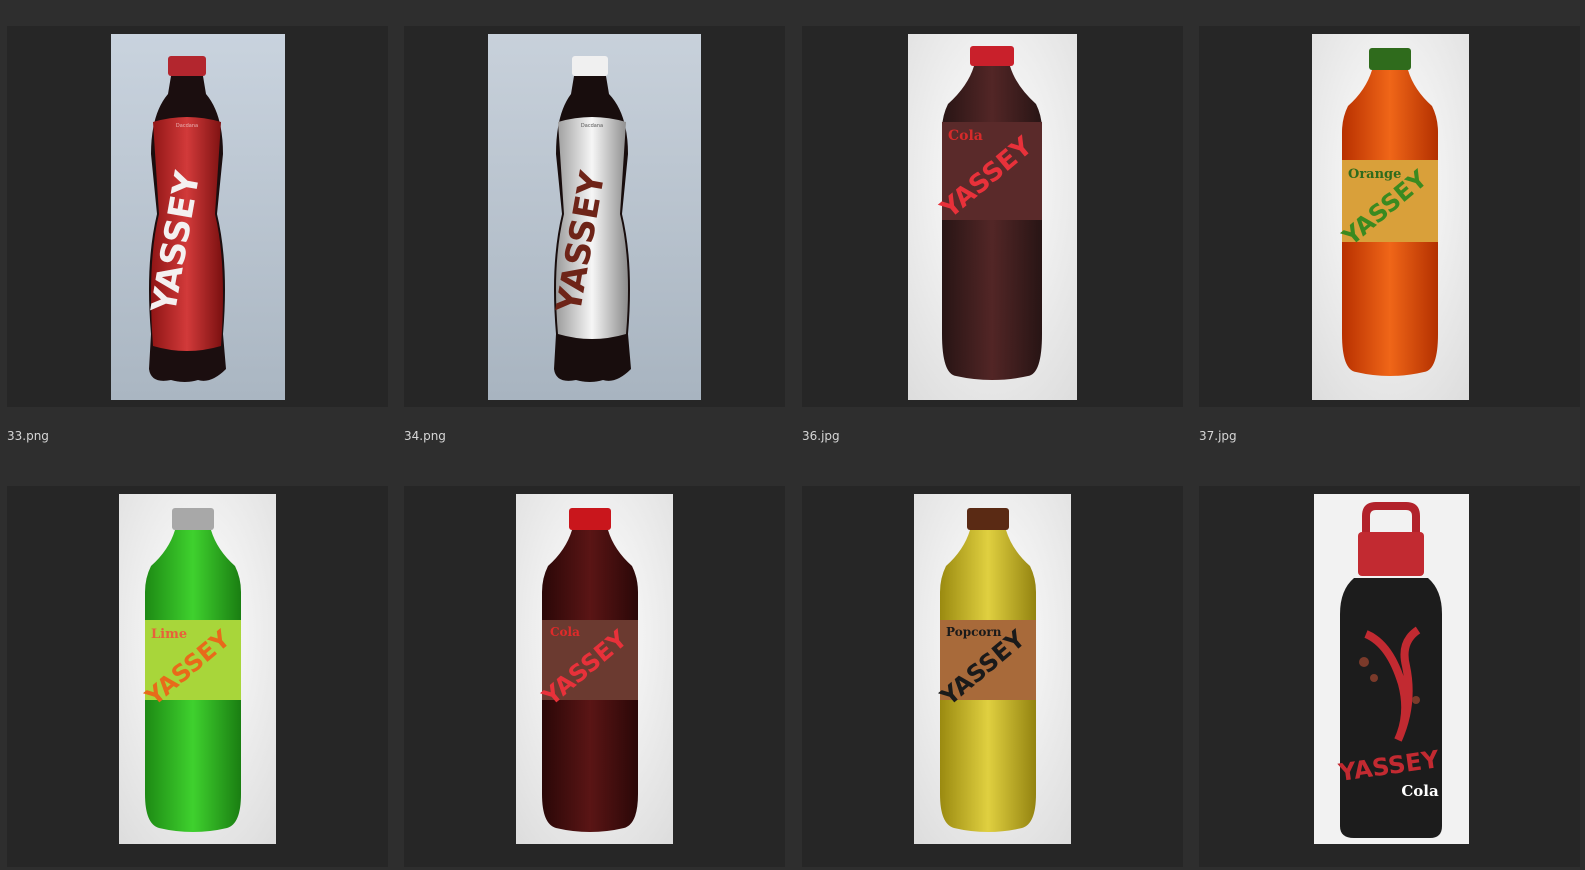 Image resolution: width=1585 pixels, height=870 pixels. Describe the element at coordinates (821, 436) in the screenshot. I see `thumbnail-filename: 36.jpg` at that location.